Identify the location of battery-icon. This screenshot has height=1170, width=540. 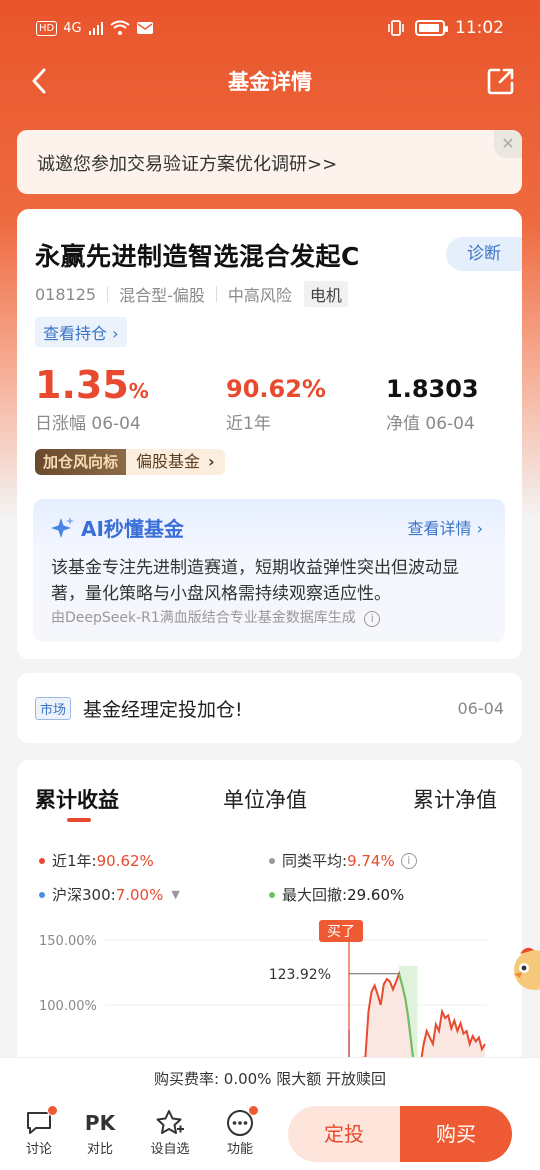
(431, 28).